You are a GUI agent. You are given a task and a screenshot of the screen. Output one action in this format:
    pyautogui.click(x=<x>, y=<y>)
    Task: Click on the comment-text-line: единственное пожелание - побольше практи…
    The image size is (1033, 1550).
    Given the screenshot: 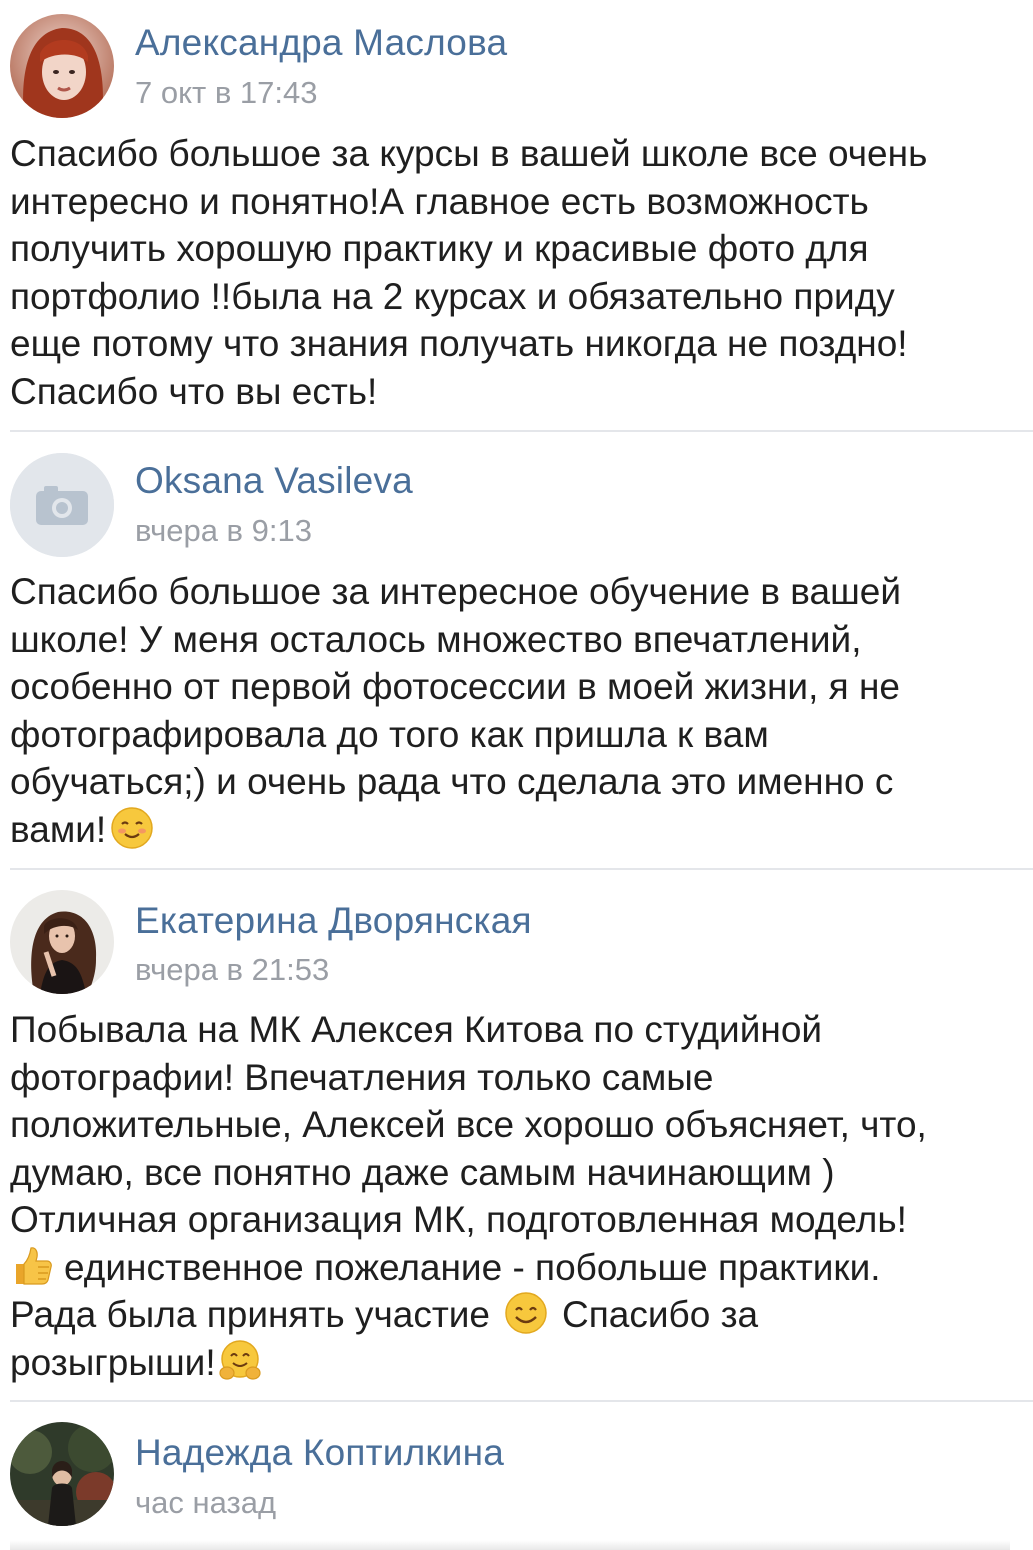 What is the action you would take?
    pyautogui.click(x=468, y=1268)
    